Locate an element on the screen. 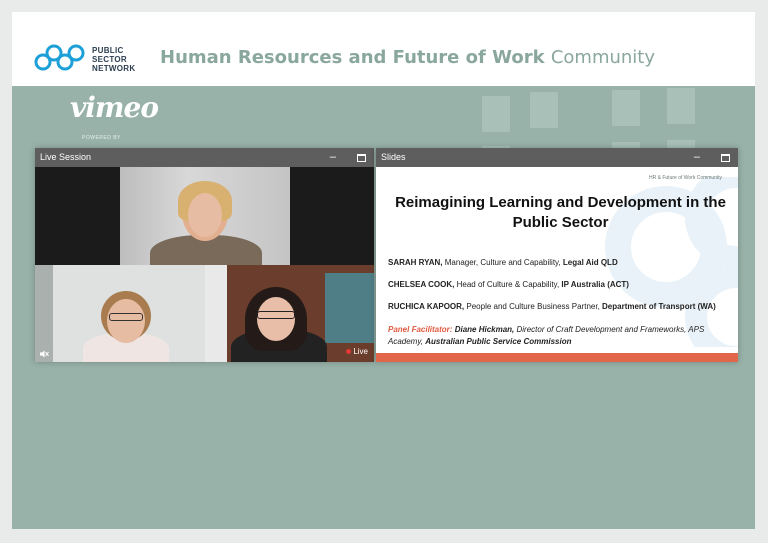  slides-titlebar: Slides – is located at coordinates (557, 157).